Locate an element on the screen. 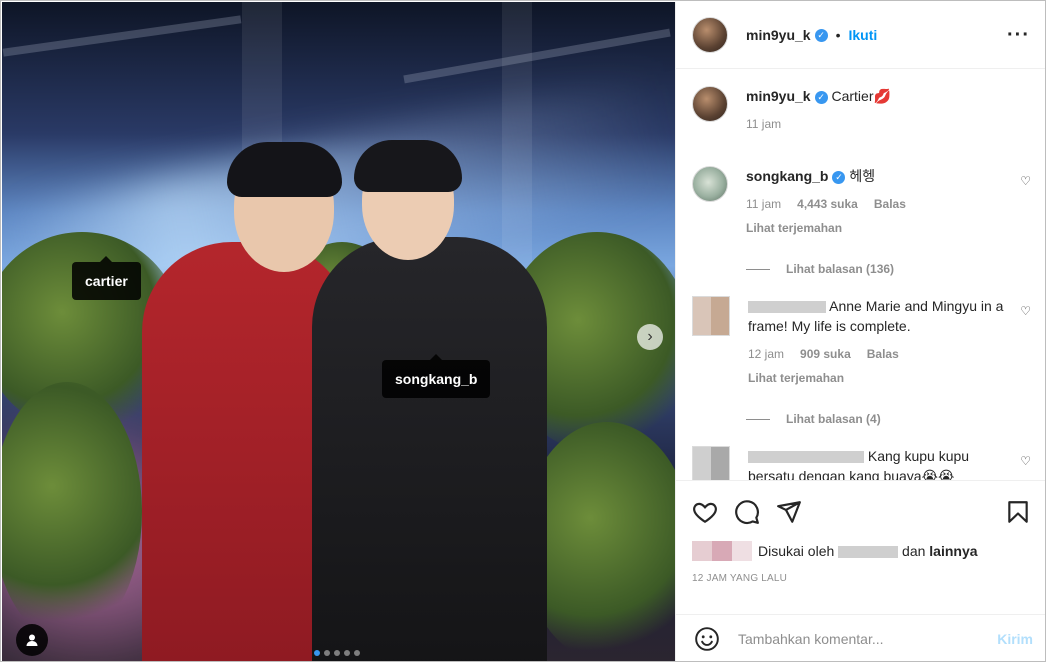  comment-likes: 4,443 suka is located at coordinates (827, 204).